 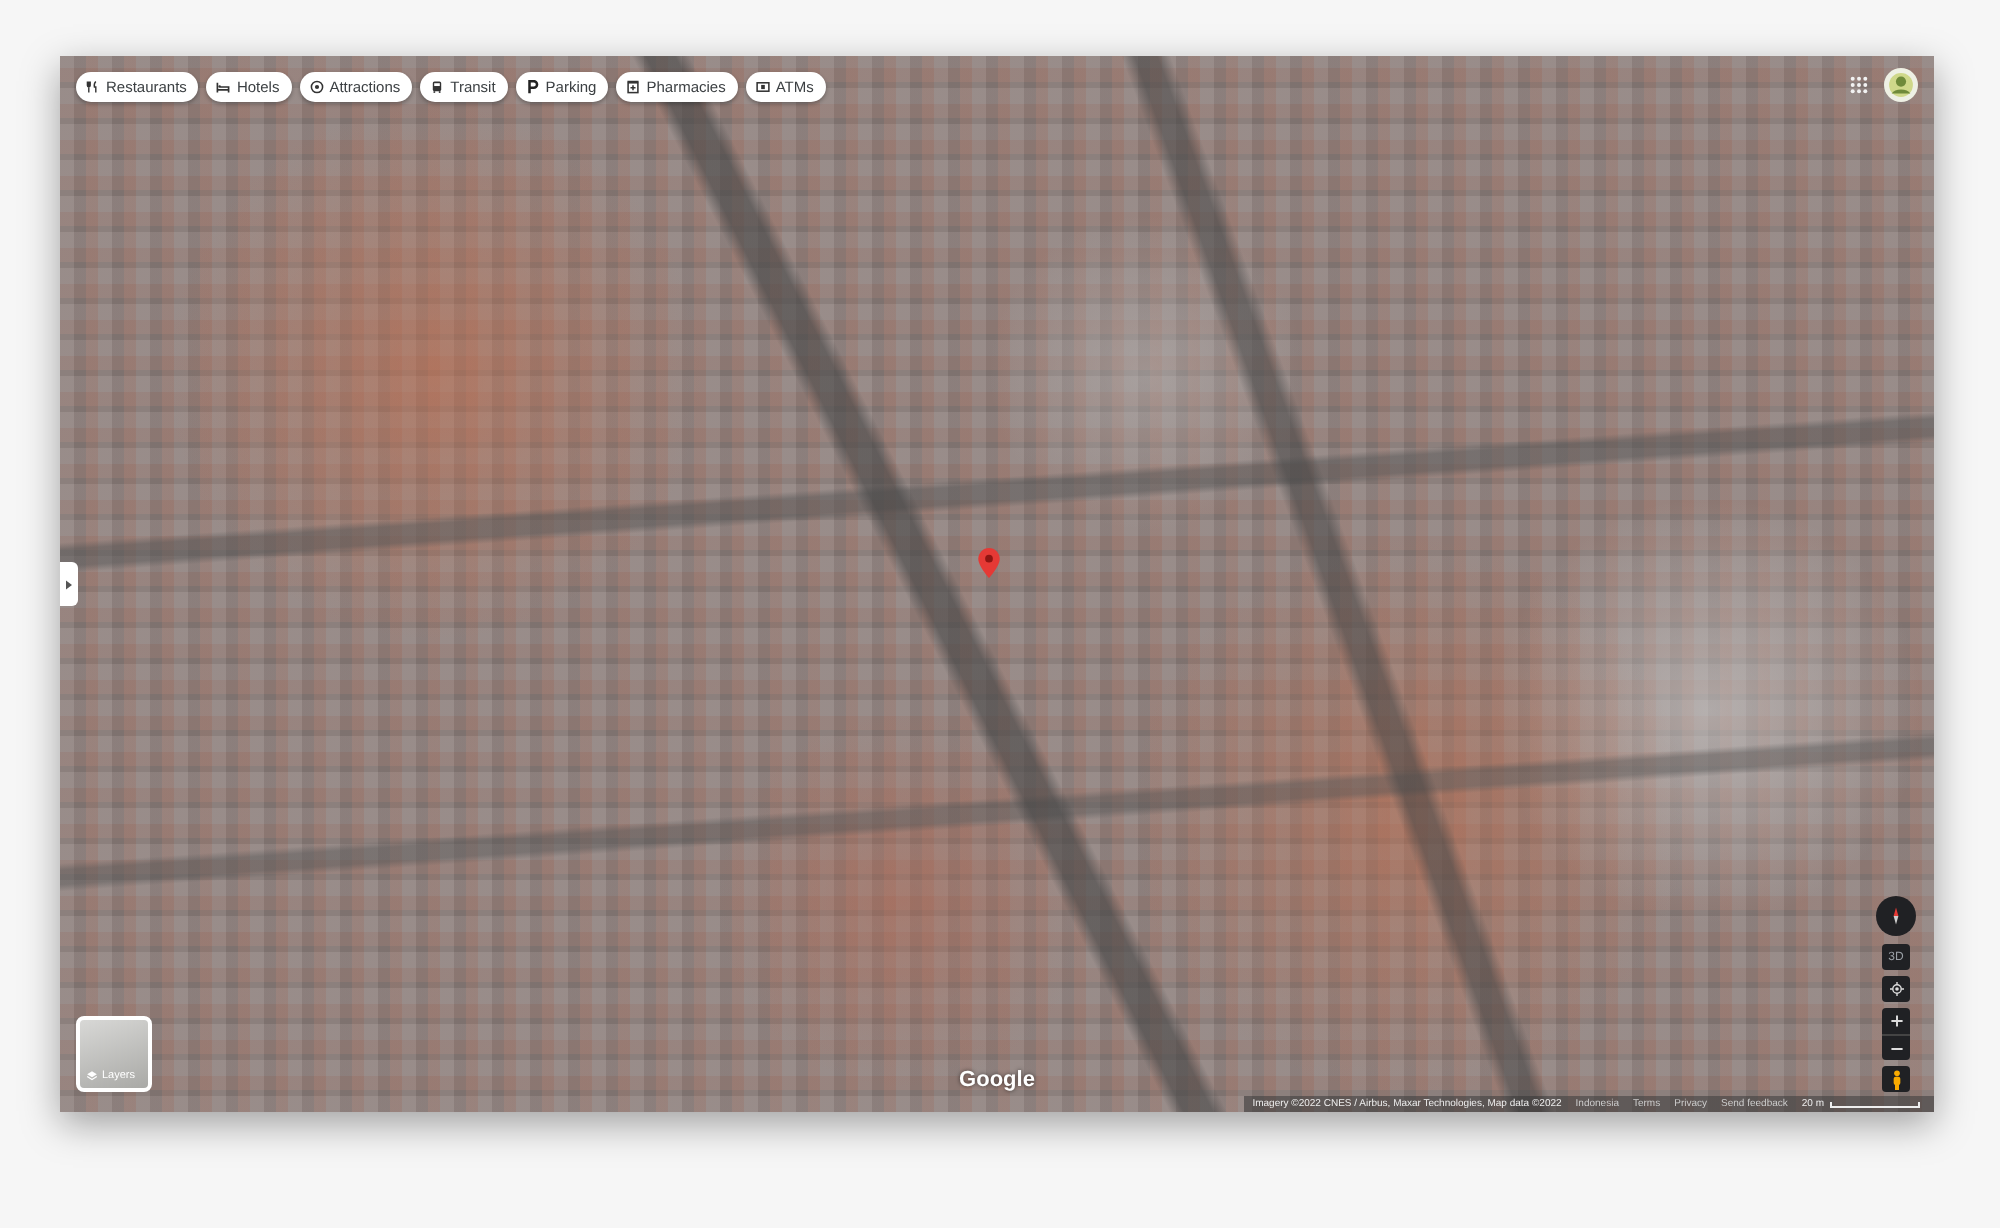 What do you see at coordinates (1896, 916) in the screenshot?
I see `compass-needle-icon` at bounding box center [1896, 916].